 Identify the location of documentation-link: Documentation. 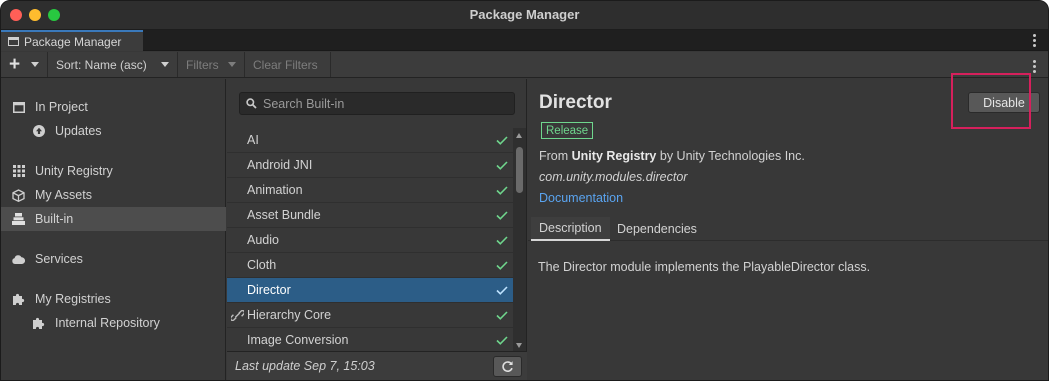
(581, 198).